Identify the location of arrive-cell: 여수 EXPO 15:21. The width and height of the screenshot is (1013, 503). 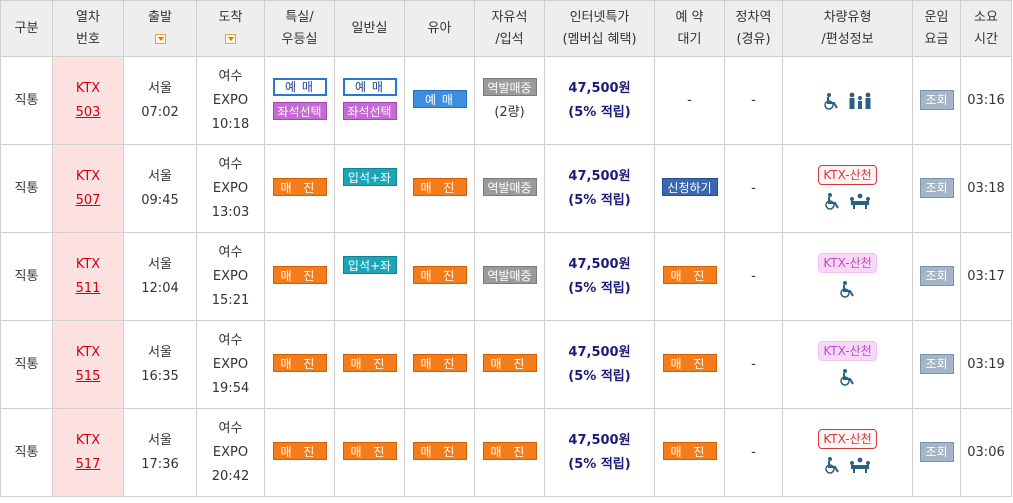
(230, 276).